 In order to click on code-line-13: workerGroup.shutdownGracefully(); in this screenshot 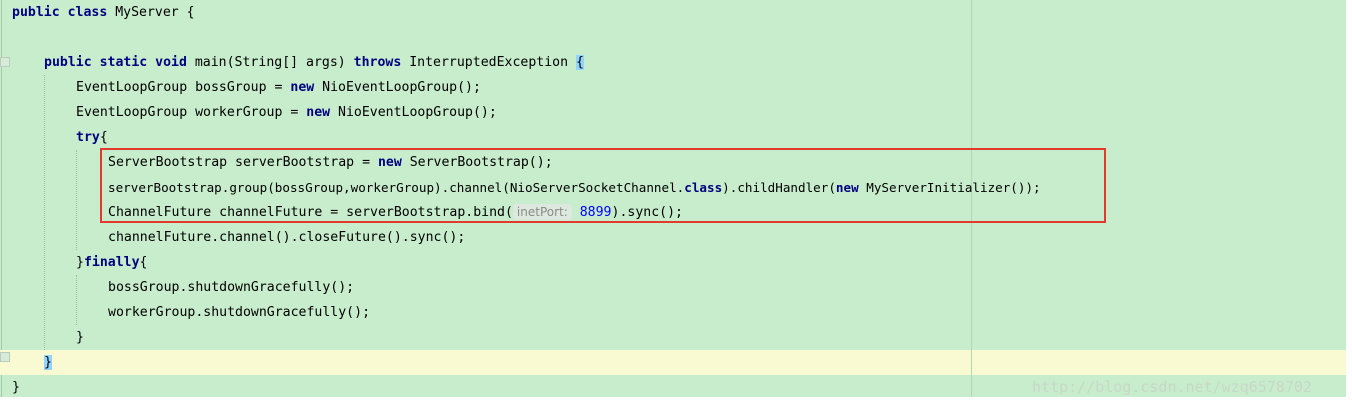, I will do `click(239, 312)`.